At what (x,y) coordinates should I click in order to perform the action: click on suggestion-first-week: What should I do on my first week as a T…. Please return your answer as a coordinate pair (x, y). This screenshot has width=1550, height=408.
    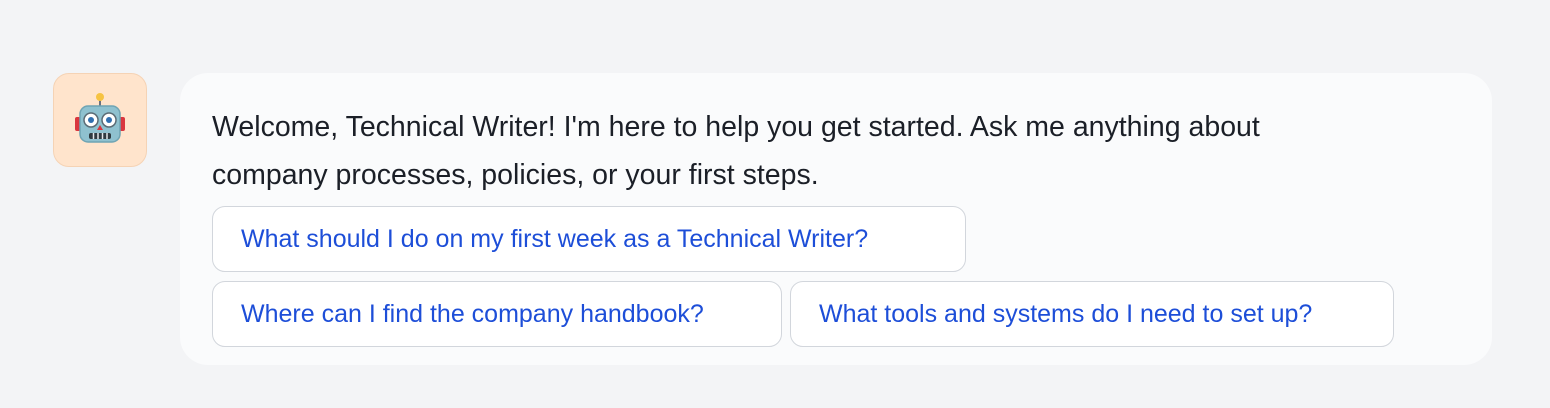
    Looking at the image, I should click on (589, 239).